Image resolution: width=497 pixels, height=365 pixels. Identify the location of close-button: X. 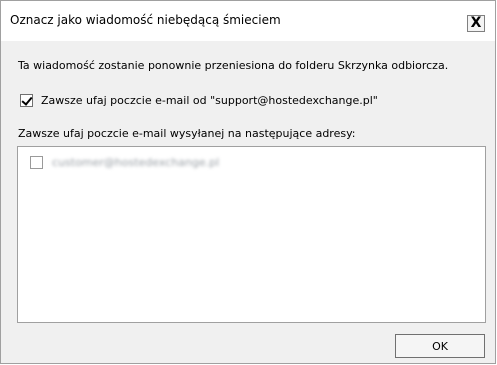
(476, 23).